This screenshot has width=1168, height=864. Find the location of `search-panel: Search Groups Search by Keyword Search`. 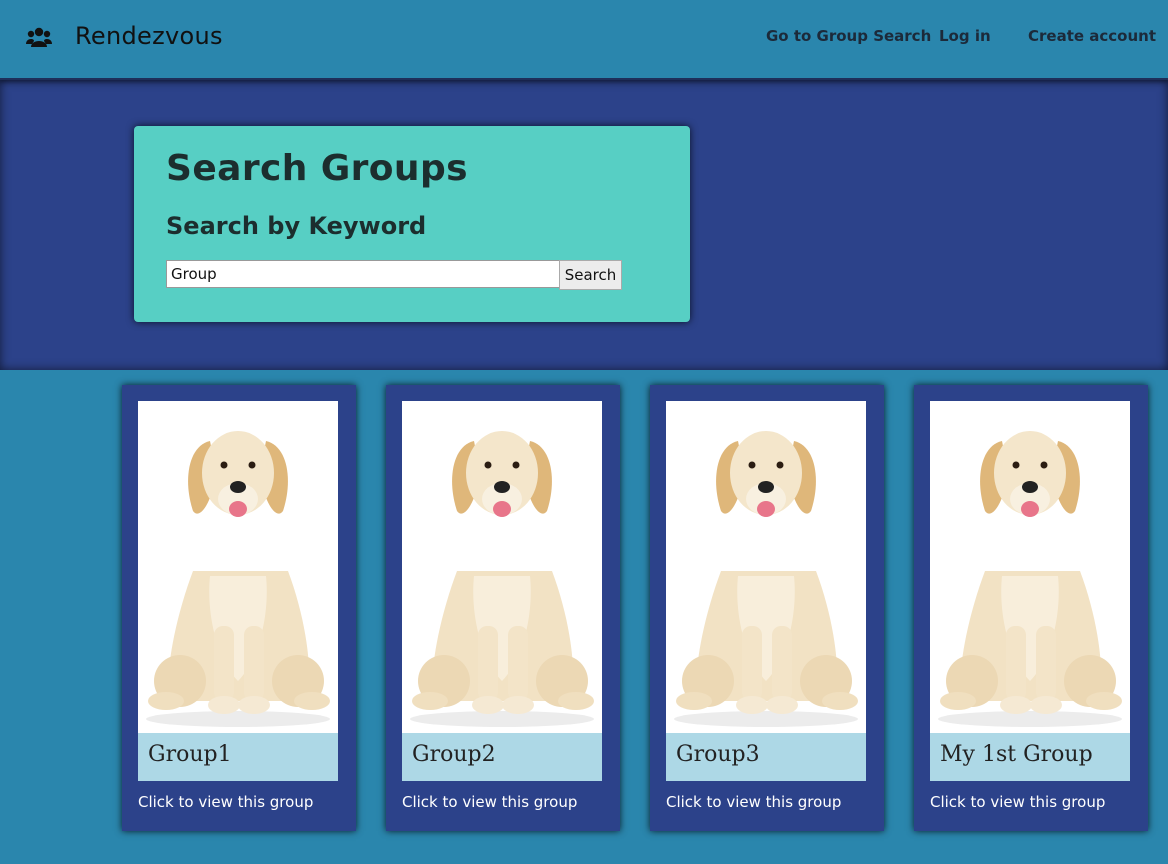

search-panel: Search Groups Search by Keyword Search is located at coordinates (412, 224).